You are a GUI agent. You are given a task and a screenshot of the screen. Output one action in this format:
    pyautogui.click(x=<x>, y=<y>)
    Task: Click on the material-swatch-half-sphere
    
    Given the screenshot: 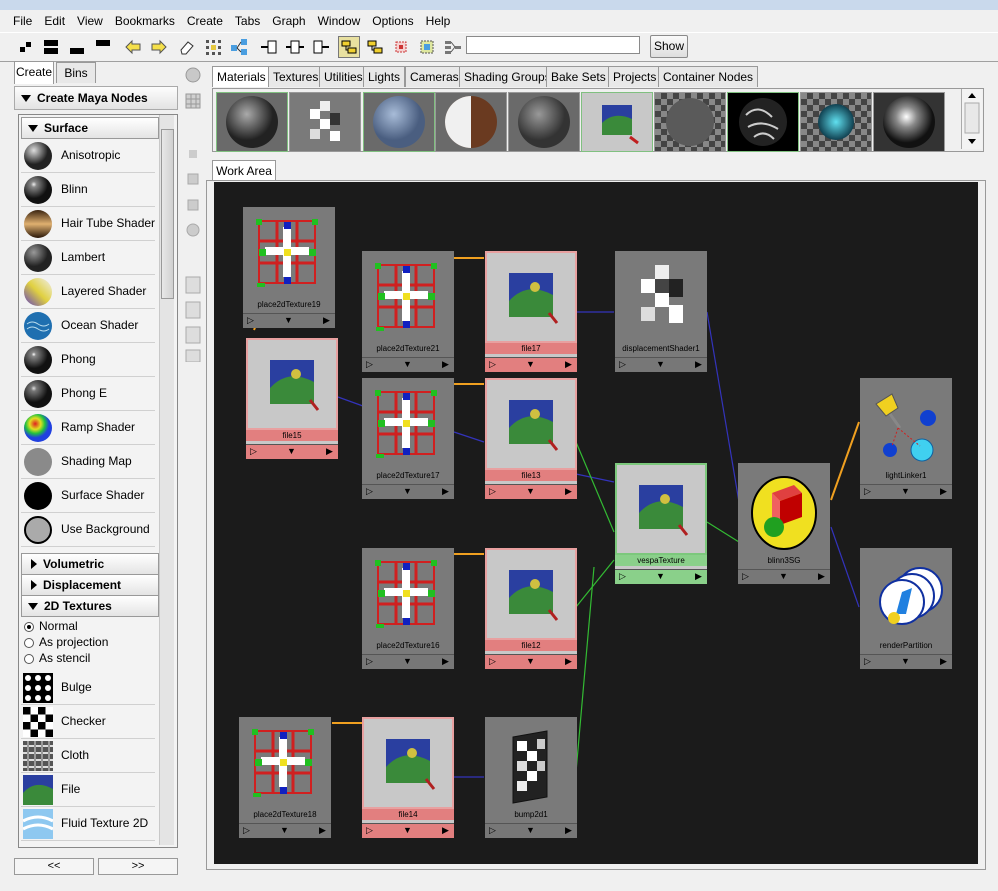 What is the action you would take?
    pyautogui.click(x=471, y=122)
    